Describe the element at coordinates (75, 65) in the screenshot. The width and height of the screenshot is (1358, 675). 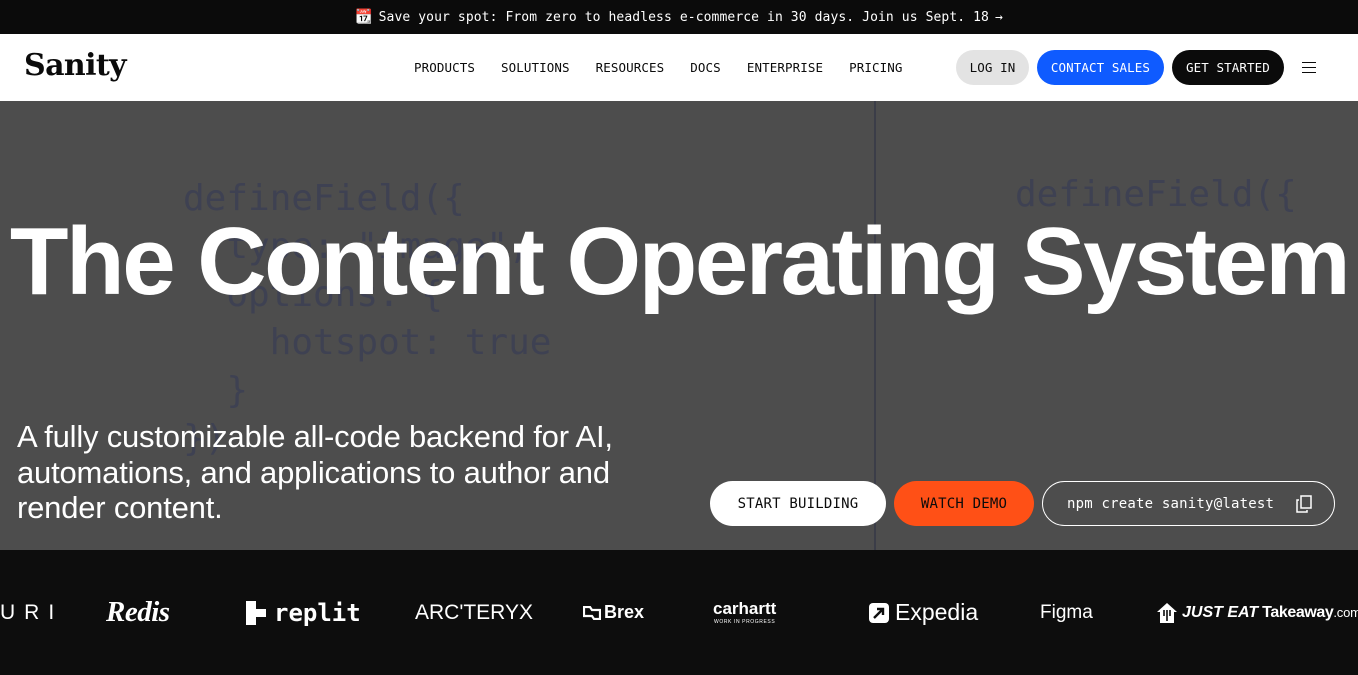
I see `sanity-logo: Sanity` at that location.